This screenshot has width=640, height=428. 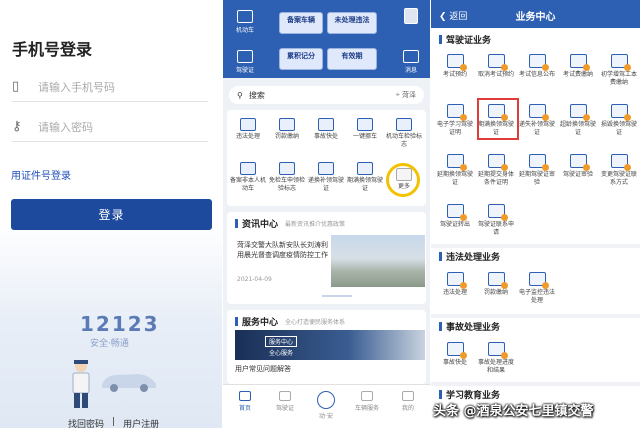 I want to click on card-points: 累积记分, so click(x=301, y=59).